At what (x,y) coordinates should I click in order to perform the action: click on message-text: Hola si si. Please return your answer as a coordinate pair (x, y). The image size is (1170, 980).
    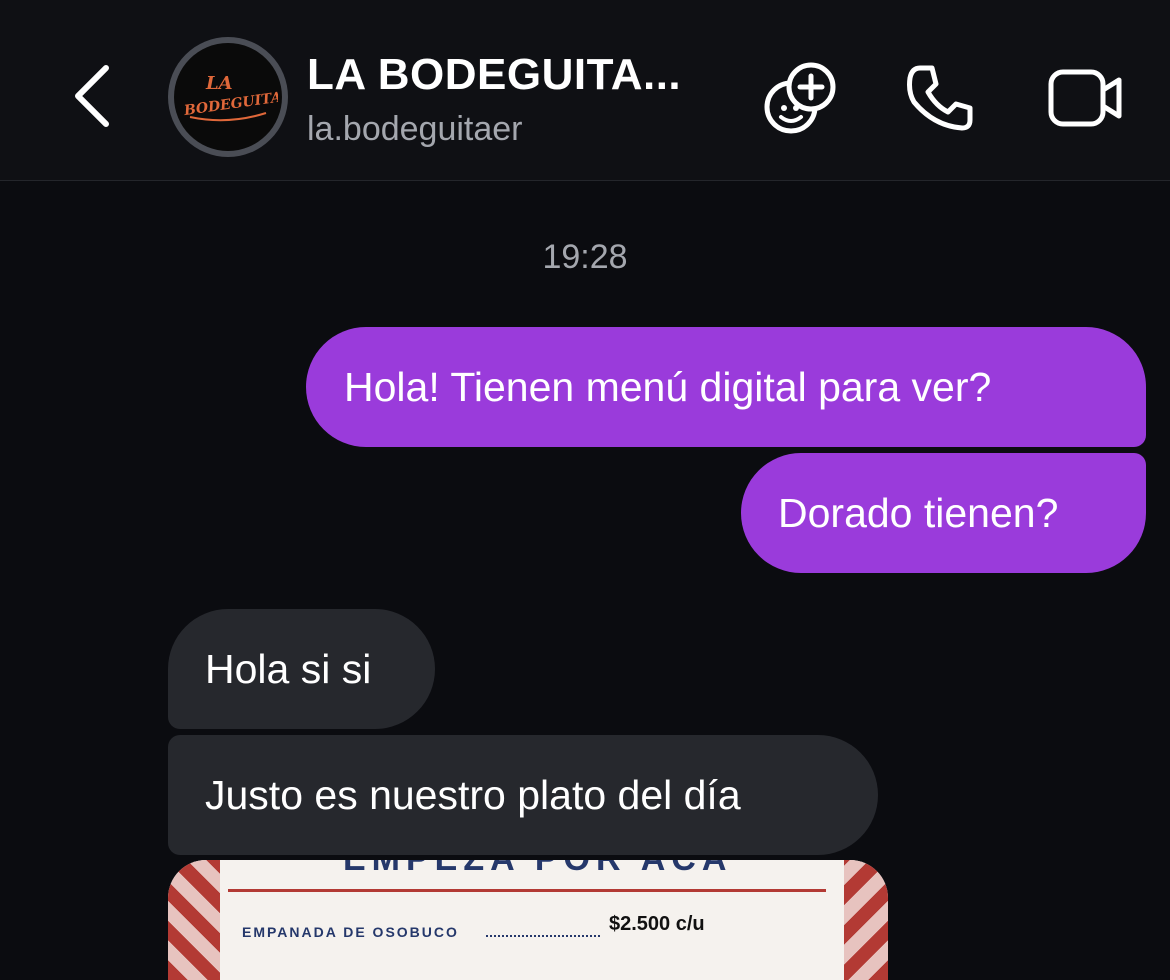
    Looking at the image, I should click on (288, 668).